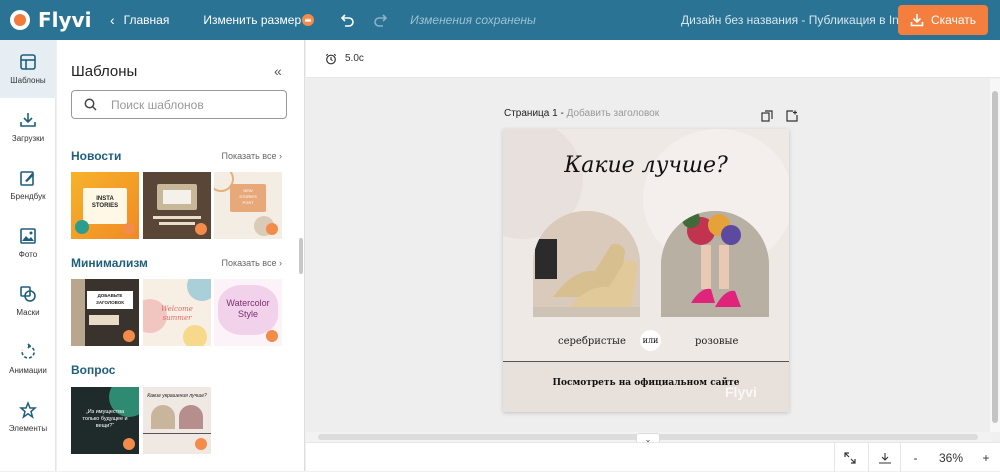 Image resolution: width=1000 pixels, height=472 pixels. Describe the element at coordinates (716, 341) in the screenshot. I see `option-right: розовые` at that location.